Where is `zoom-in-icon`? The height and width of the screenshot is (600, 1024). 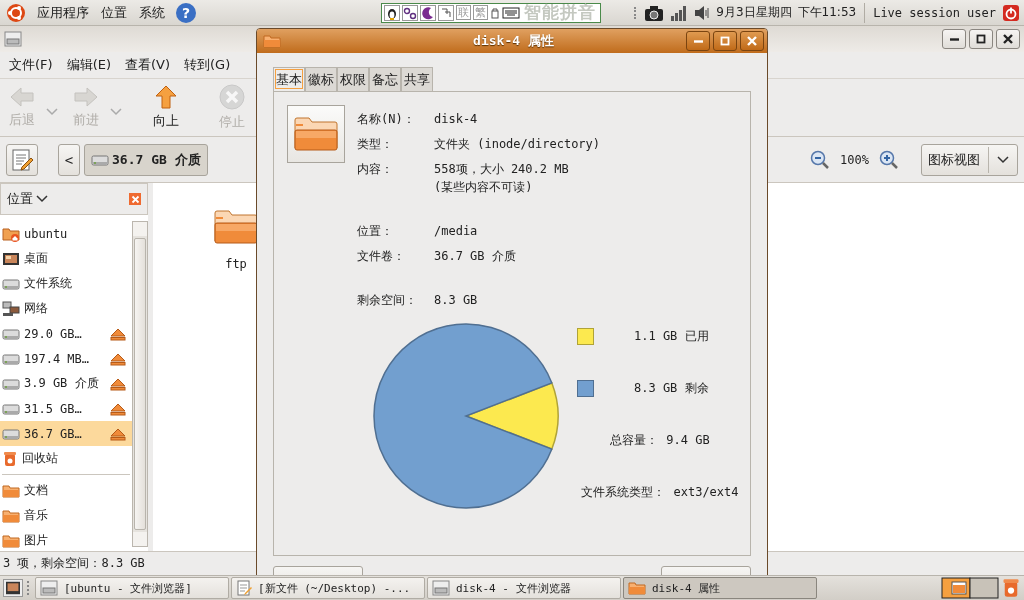
zoom-in-icon is located at coordinates (889, 159).